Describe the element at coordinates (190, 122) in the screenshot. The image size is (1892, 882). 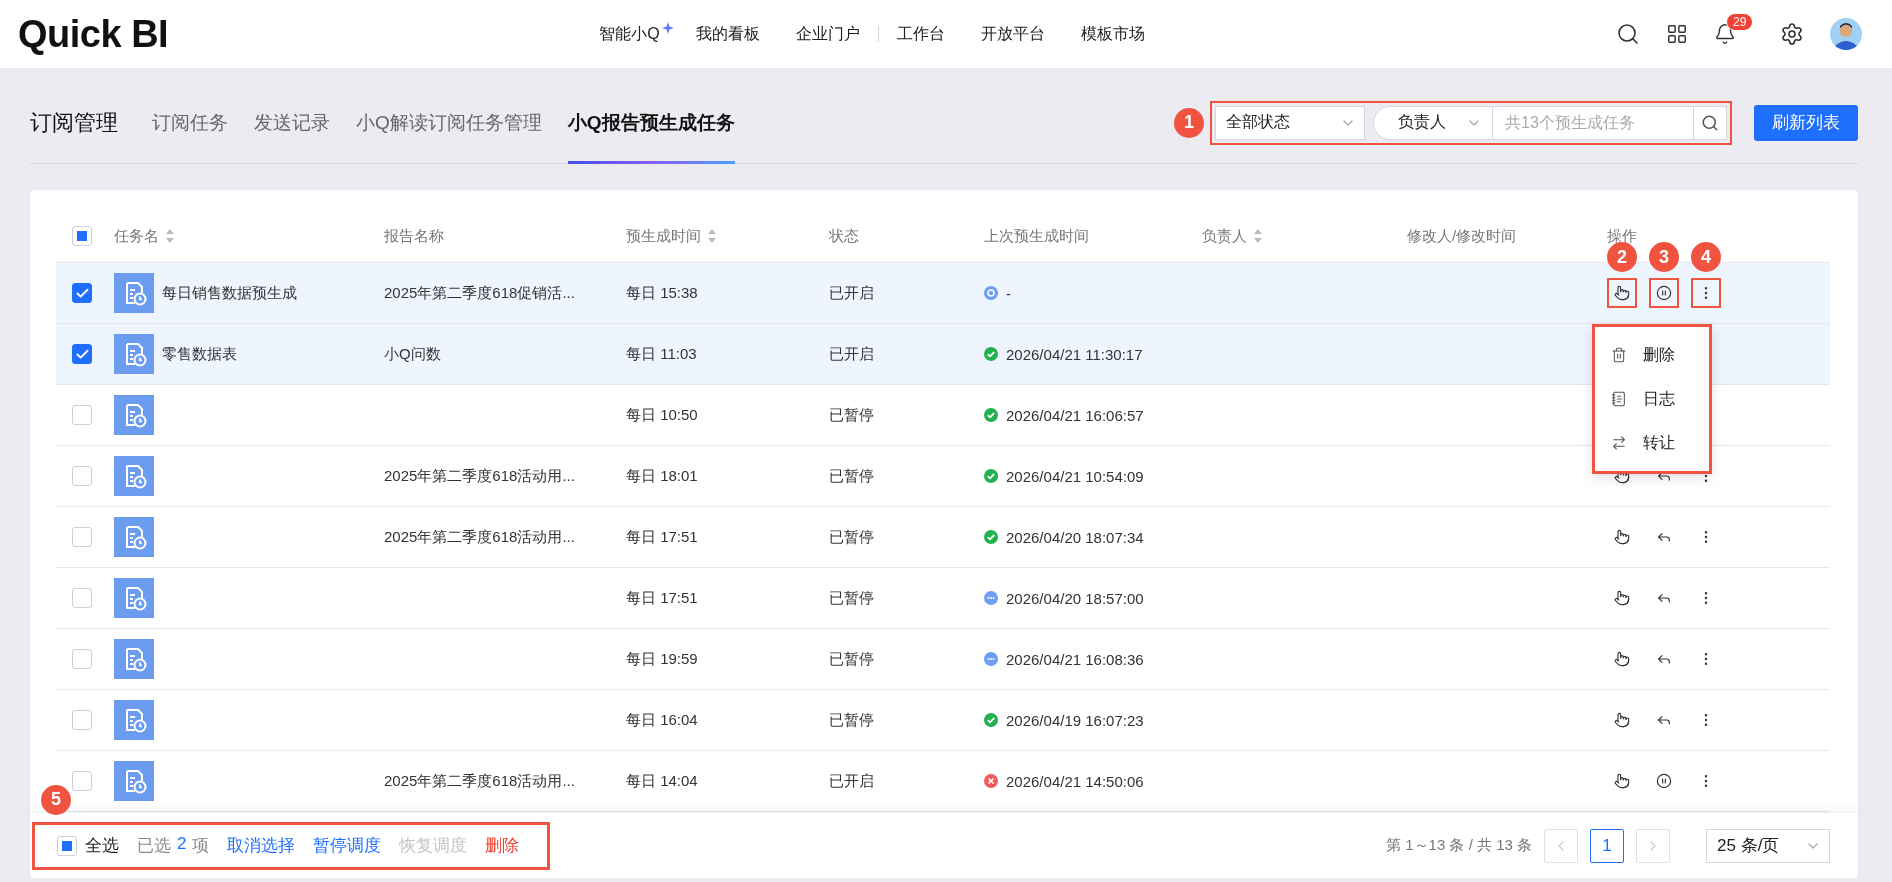
I see `tab: 订阅任务` at that location.